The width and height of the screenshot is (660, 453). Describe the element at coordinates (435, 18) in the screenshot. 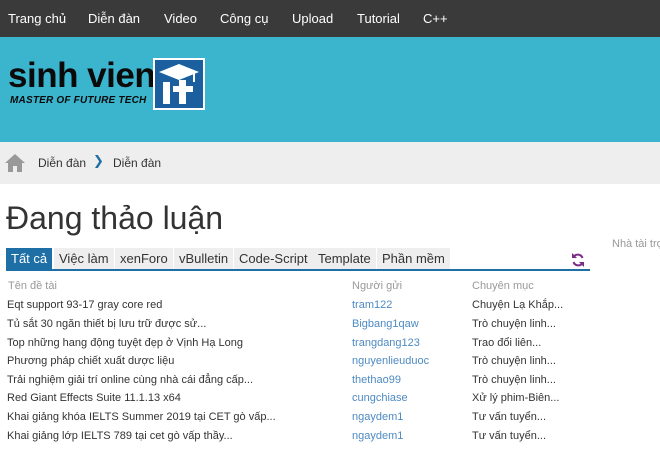

I see `nav-item-cpp: C++` at that location.